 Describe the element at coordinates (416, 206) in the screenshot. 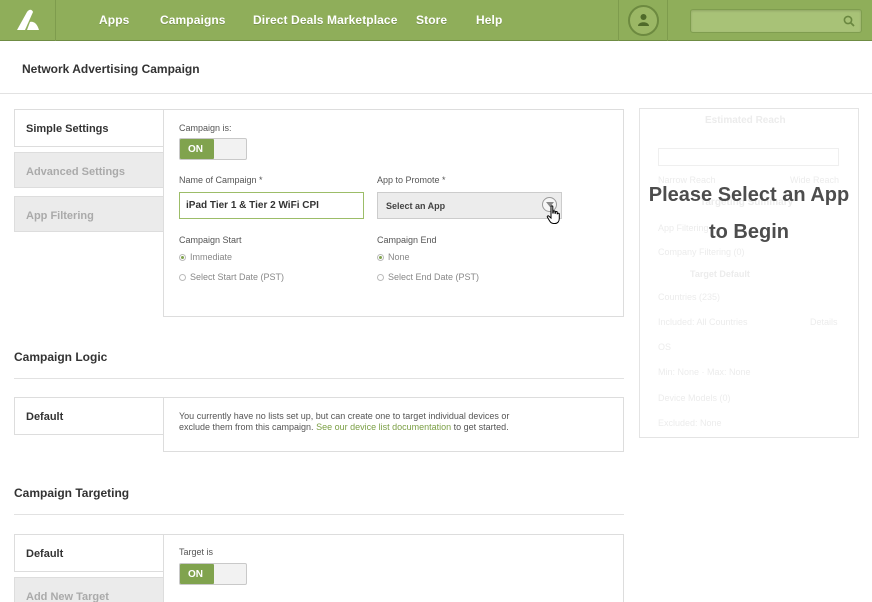

I see `app-select-value: Select an App` at that location.